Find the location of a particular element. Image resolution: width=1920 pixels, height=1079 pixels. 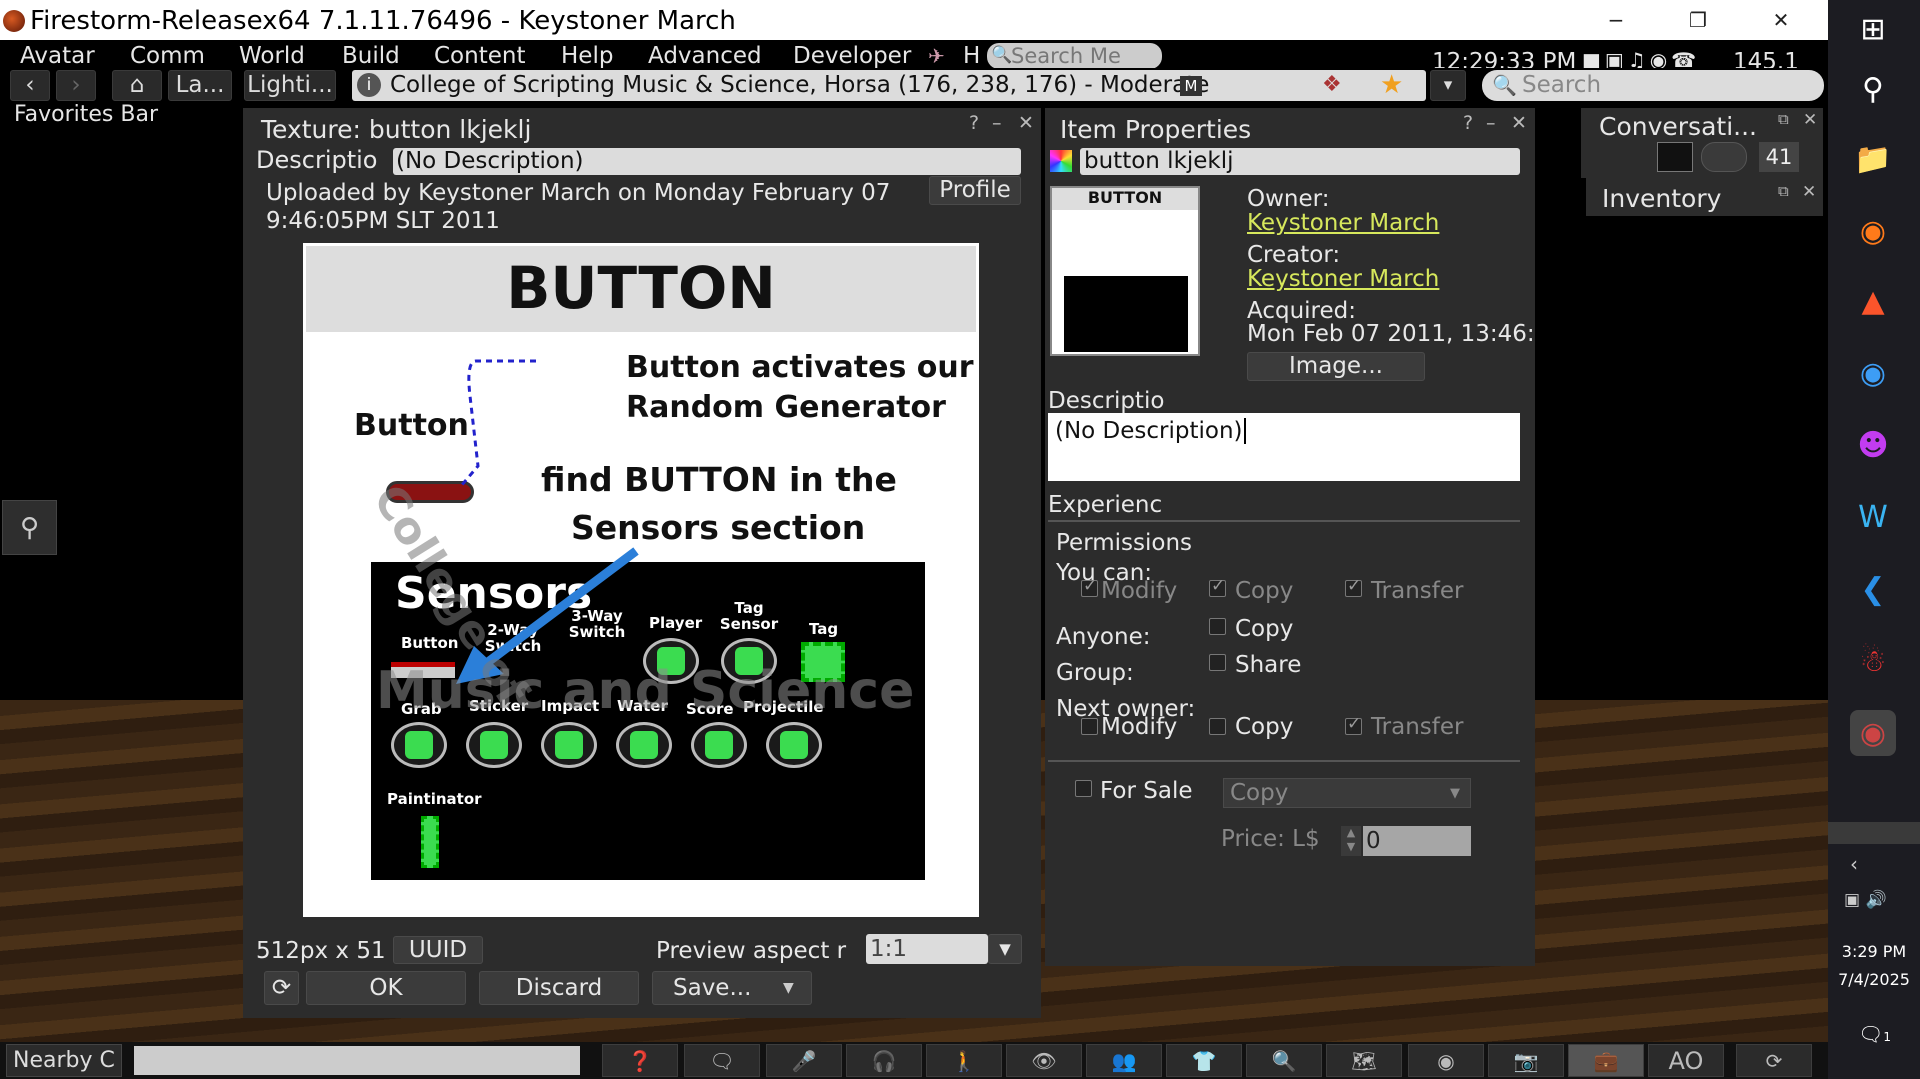

chevron-left-icon: ‹ is located at coordinates (1854, 864).